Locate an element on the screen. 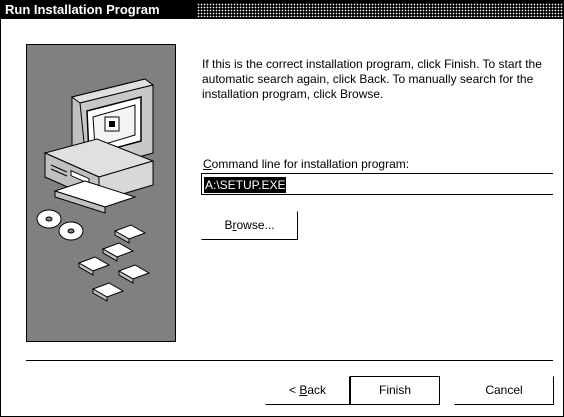  command-line-input: A:\SETUP.EXE is located at coordinates (377, 184).